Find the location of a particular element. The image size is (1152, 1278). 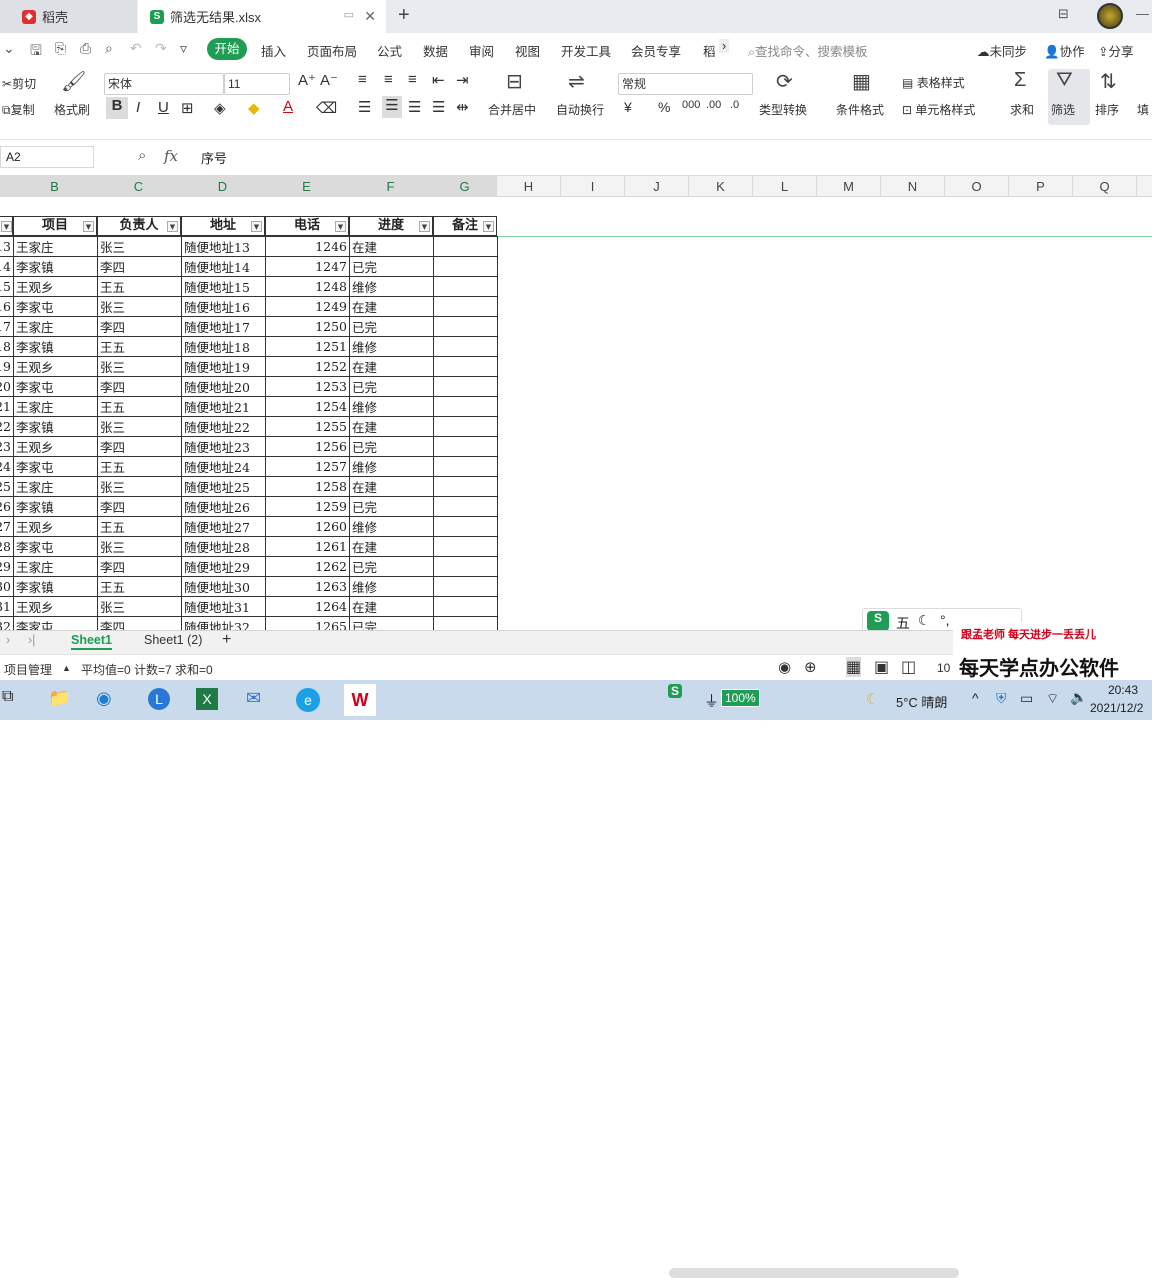

mail-icon: ✉ is located at coordinates (253, 698).